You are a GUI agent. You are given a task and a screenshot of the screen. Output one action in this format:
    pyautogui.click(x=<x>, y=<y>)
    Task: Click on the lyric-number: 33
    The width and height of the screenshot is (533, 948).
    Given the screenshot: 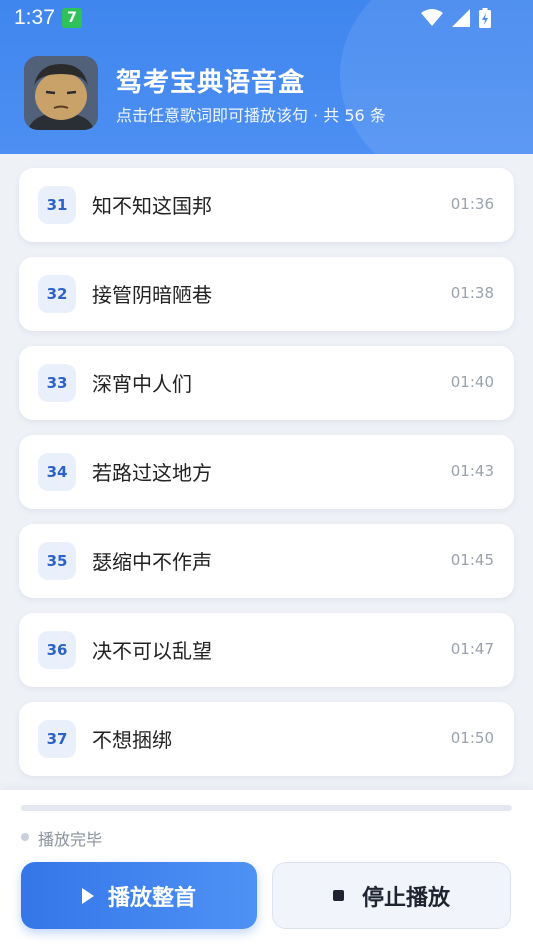 What is the action you would take?
    pyautogui.click(x=57, y=383)
    